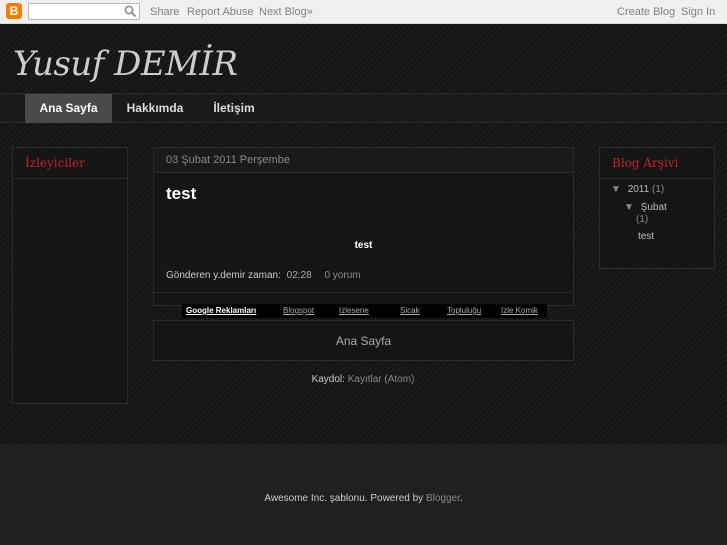  Describe the element at coordinates (55, 163) in the screenshot. I see `followers-title: İzleyiciler` at that location.